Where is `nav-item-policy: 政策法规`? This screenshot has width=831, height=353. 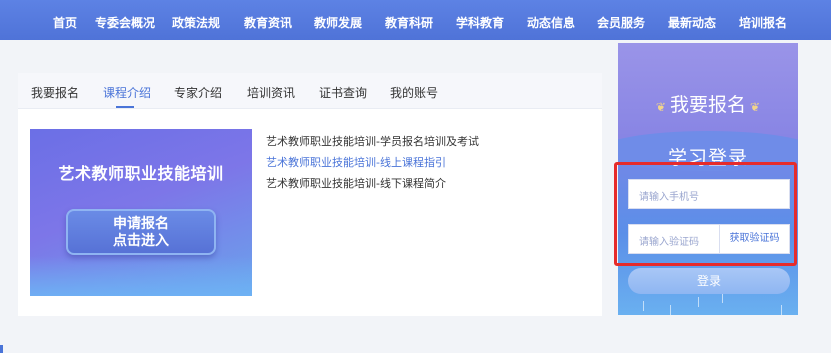
nav-item-policy: 政策法规 is located at coordinates (196, 22).